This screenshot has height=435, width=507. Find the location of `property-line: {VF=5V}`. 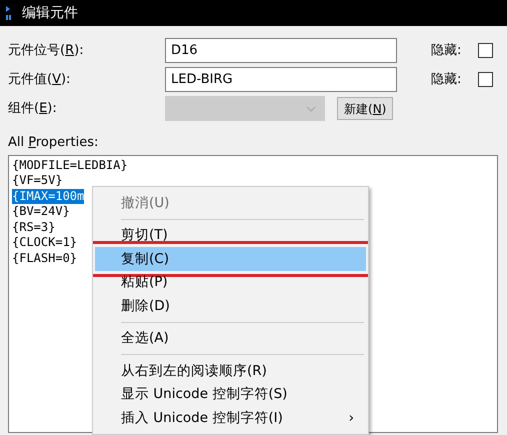

property-line: {VF=5V} is located at coordinates (37, 180).